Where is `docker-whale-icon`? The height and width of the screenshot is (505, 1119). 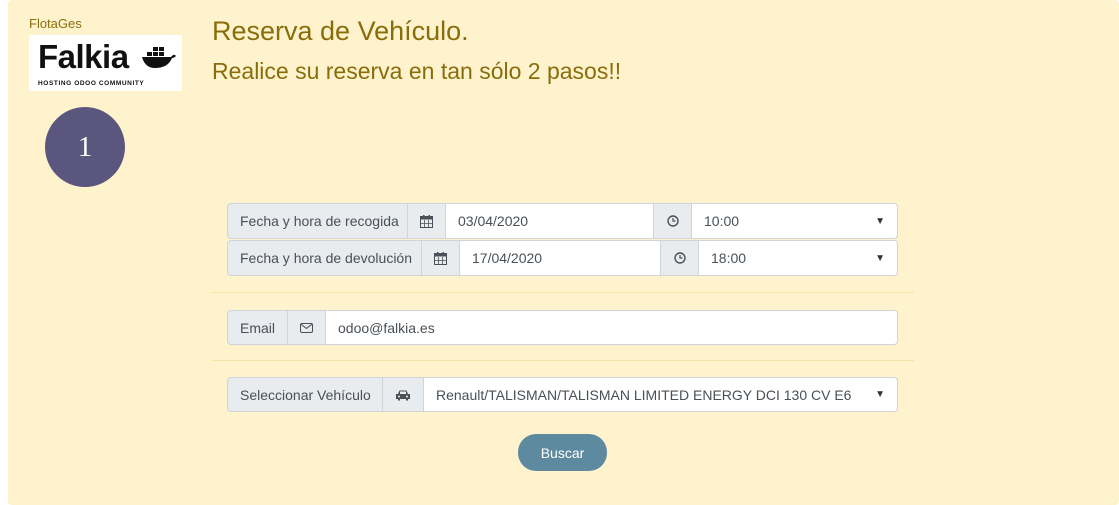 docker-whale-icon is located at coordinates (159, 57).